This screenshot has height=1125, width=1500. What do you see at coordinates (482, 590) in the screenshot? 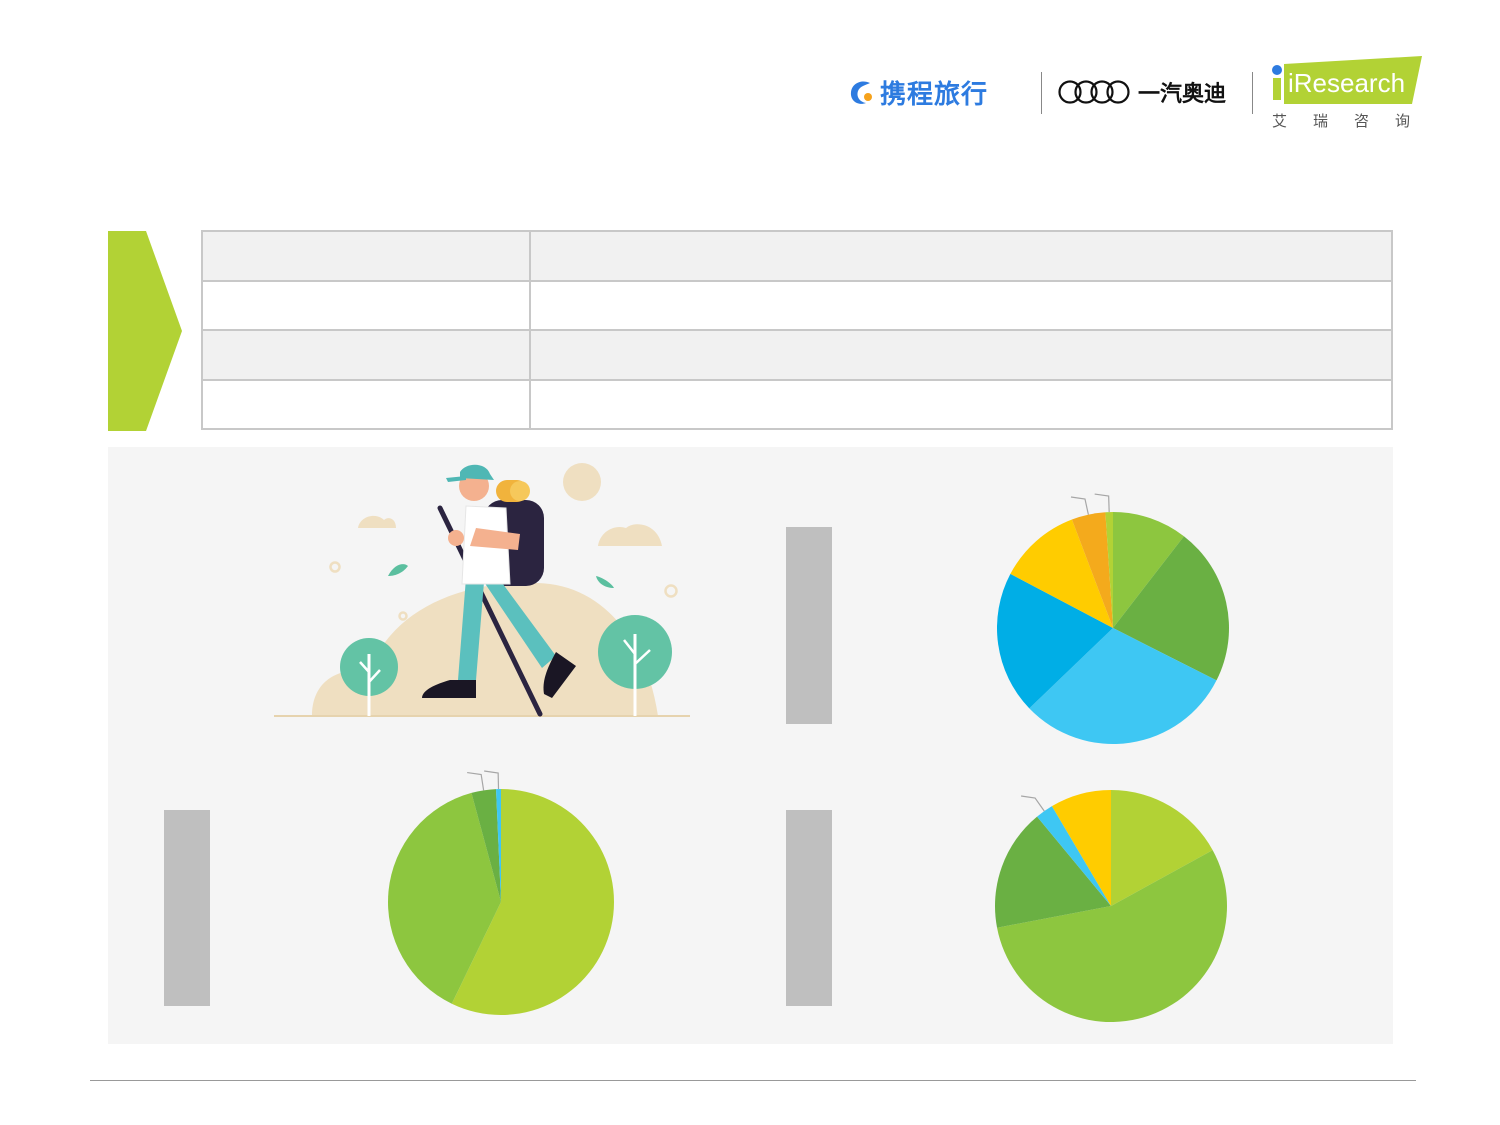
I see `hiker-illustration` at bounding box center [482, 590].